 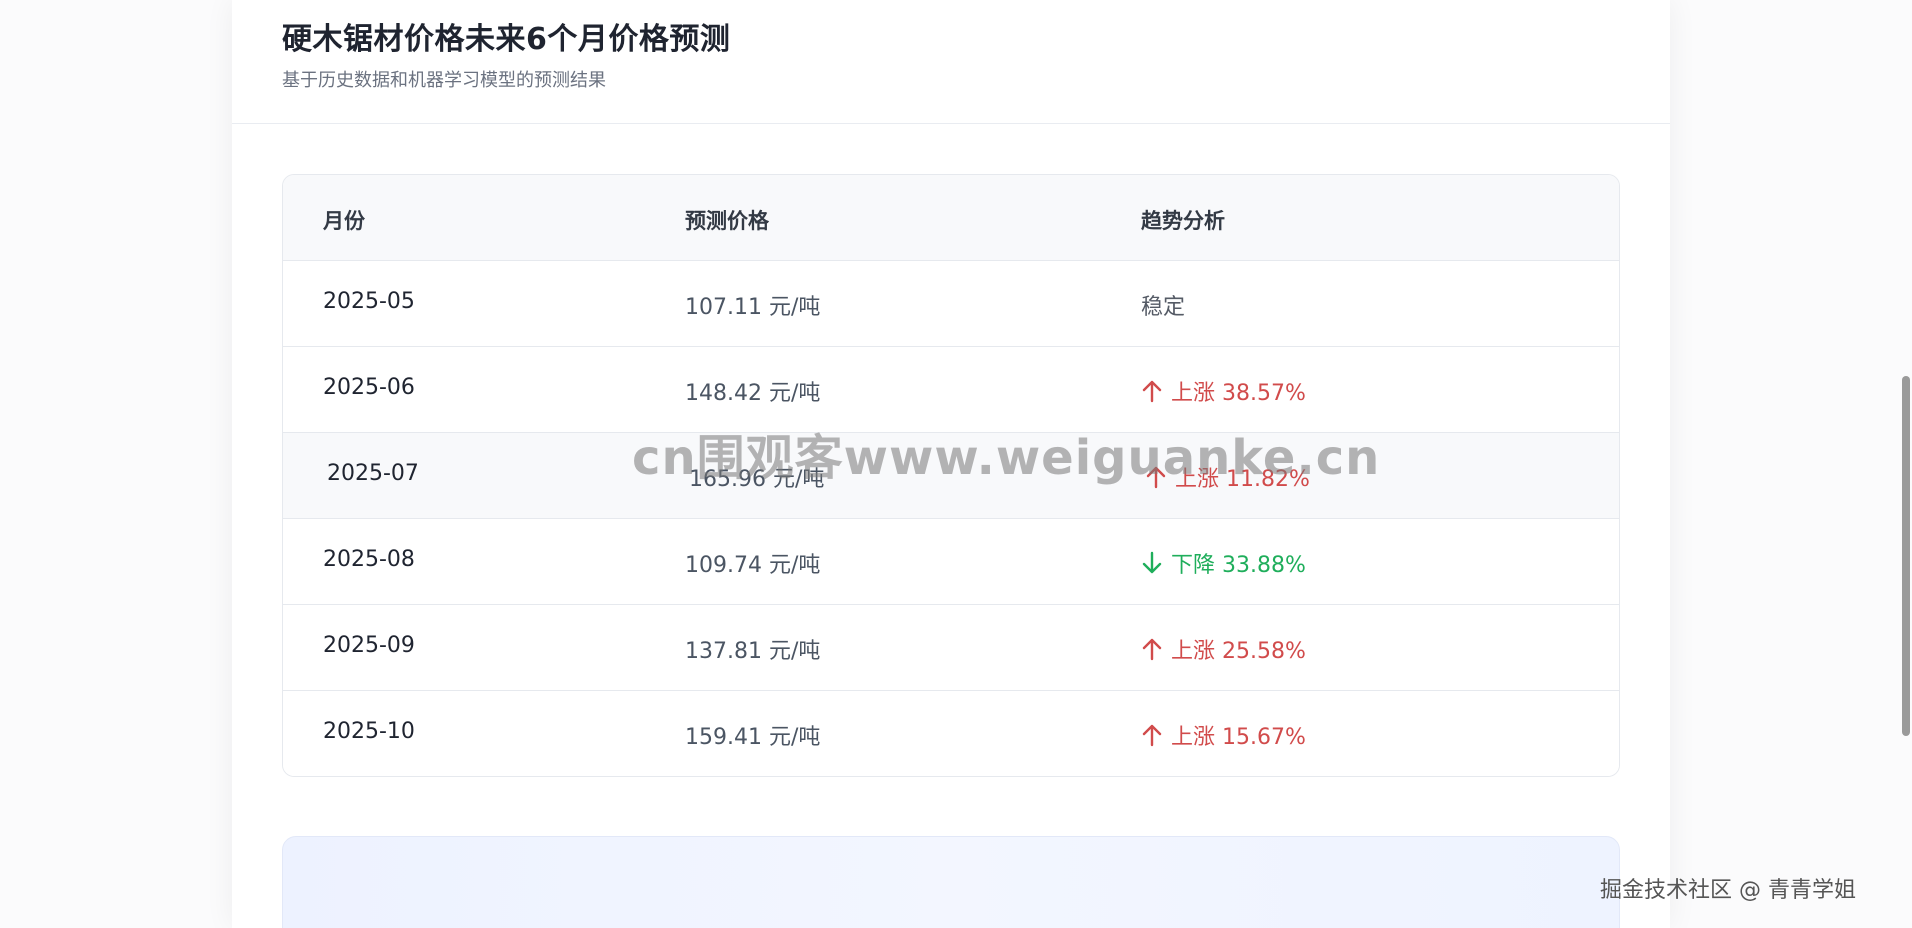 What do you see at coordinates (1906, 556) in the screenshot?
I see `vertical-scrollbar` at bounding box center [1906, 556].